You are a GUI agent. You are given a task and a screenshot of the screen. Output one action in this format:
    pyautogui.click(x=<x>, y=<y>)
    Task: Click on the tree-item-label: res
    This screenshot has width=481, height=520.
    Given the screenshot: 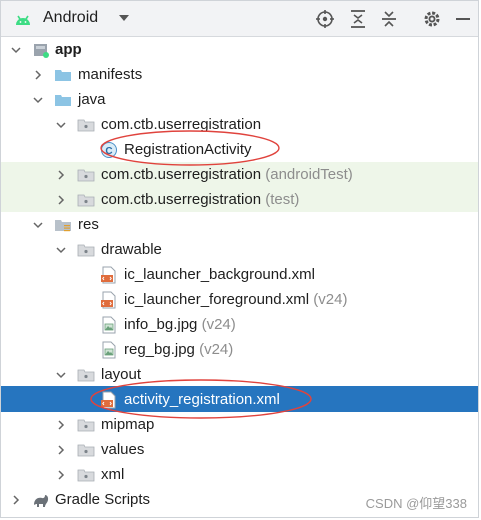 What is the action you would take?
    pyautogui.click(x=88, y=224)
    